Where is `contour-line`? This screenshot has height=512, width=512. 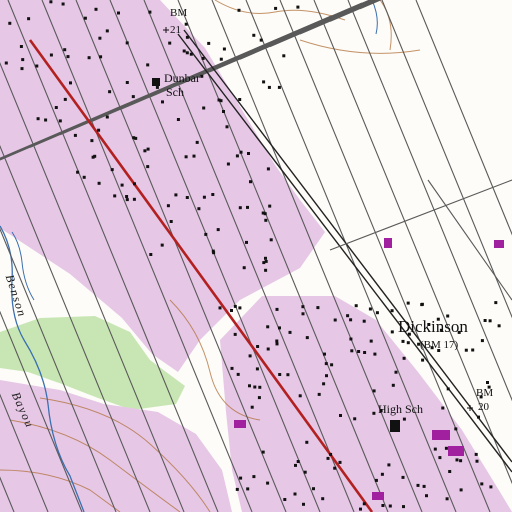 contour-line is located at coordinates (360, 46).